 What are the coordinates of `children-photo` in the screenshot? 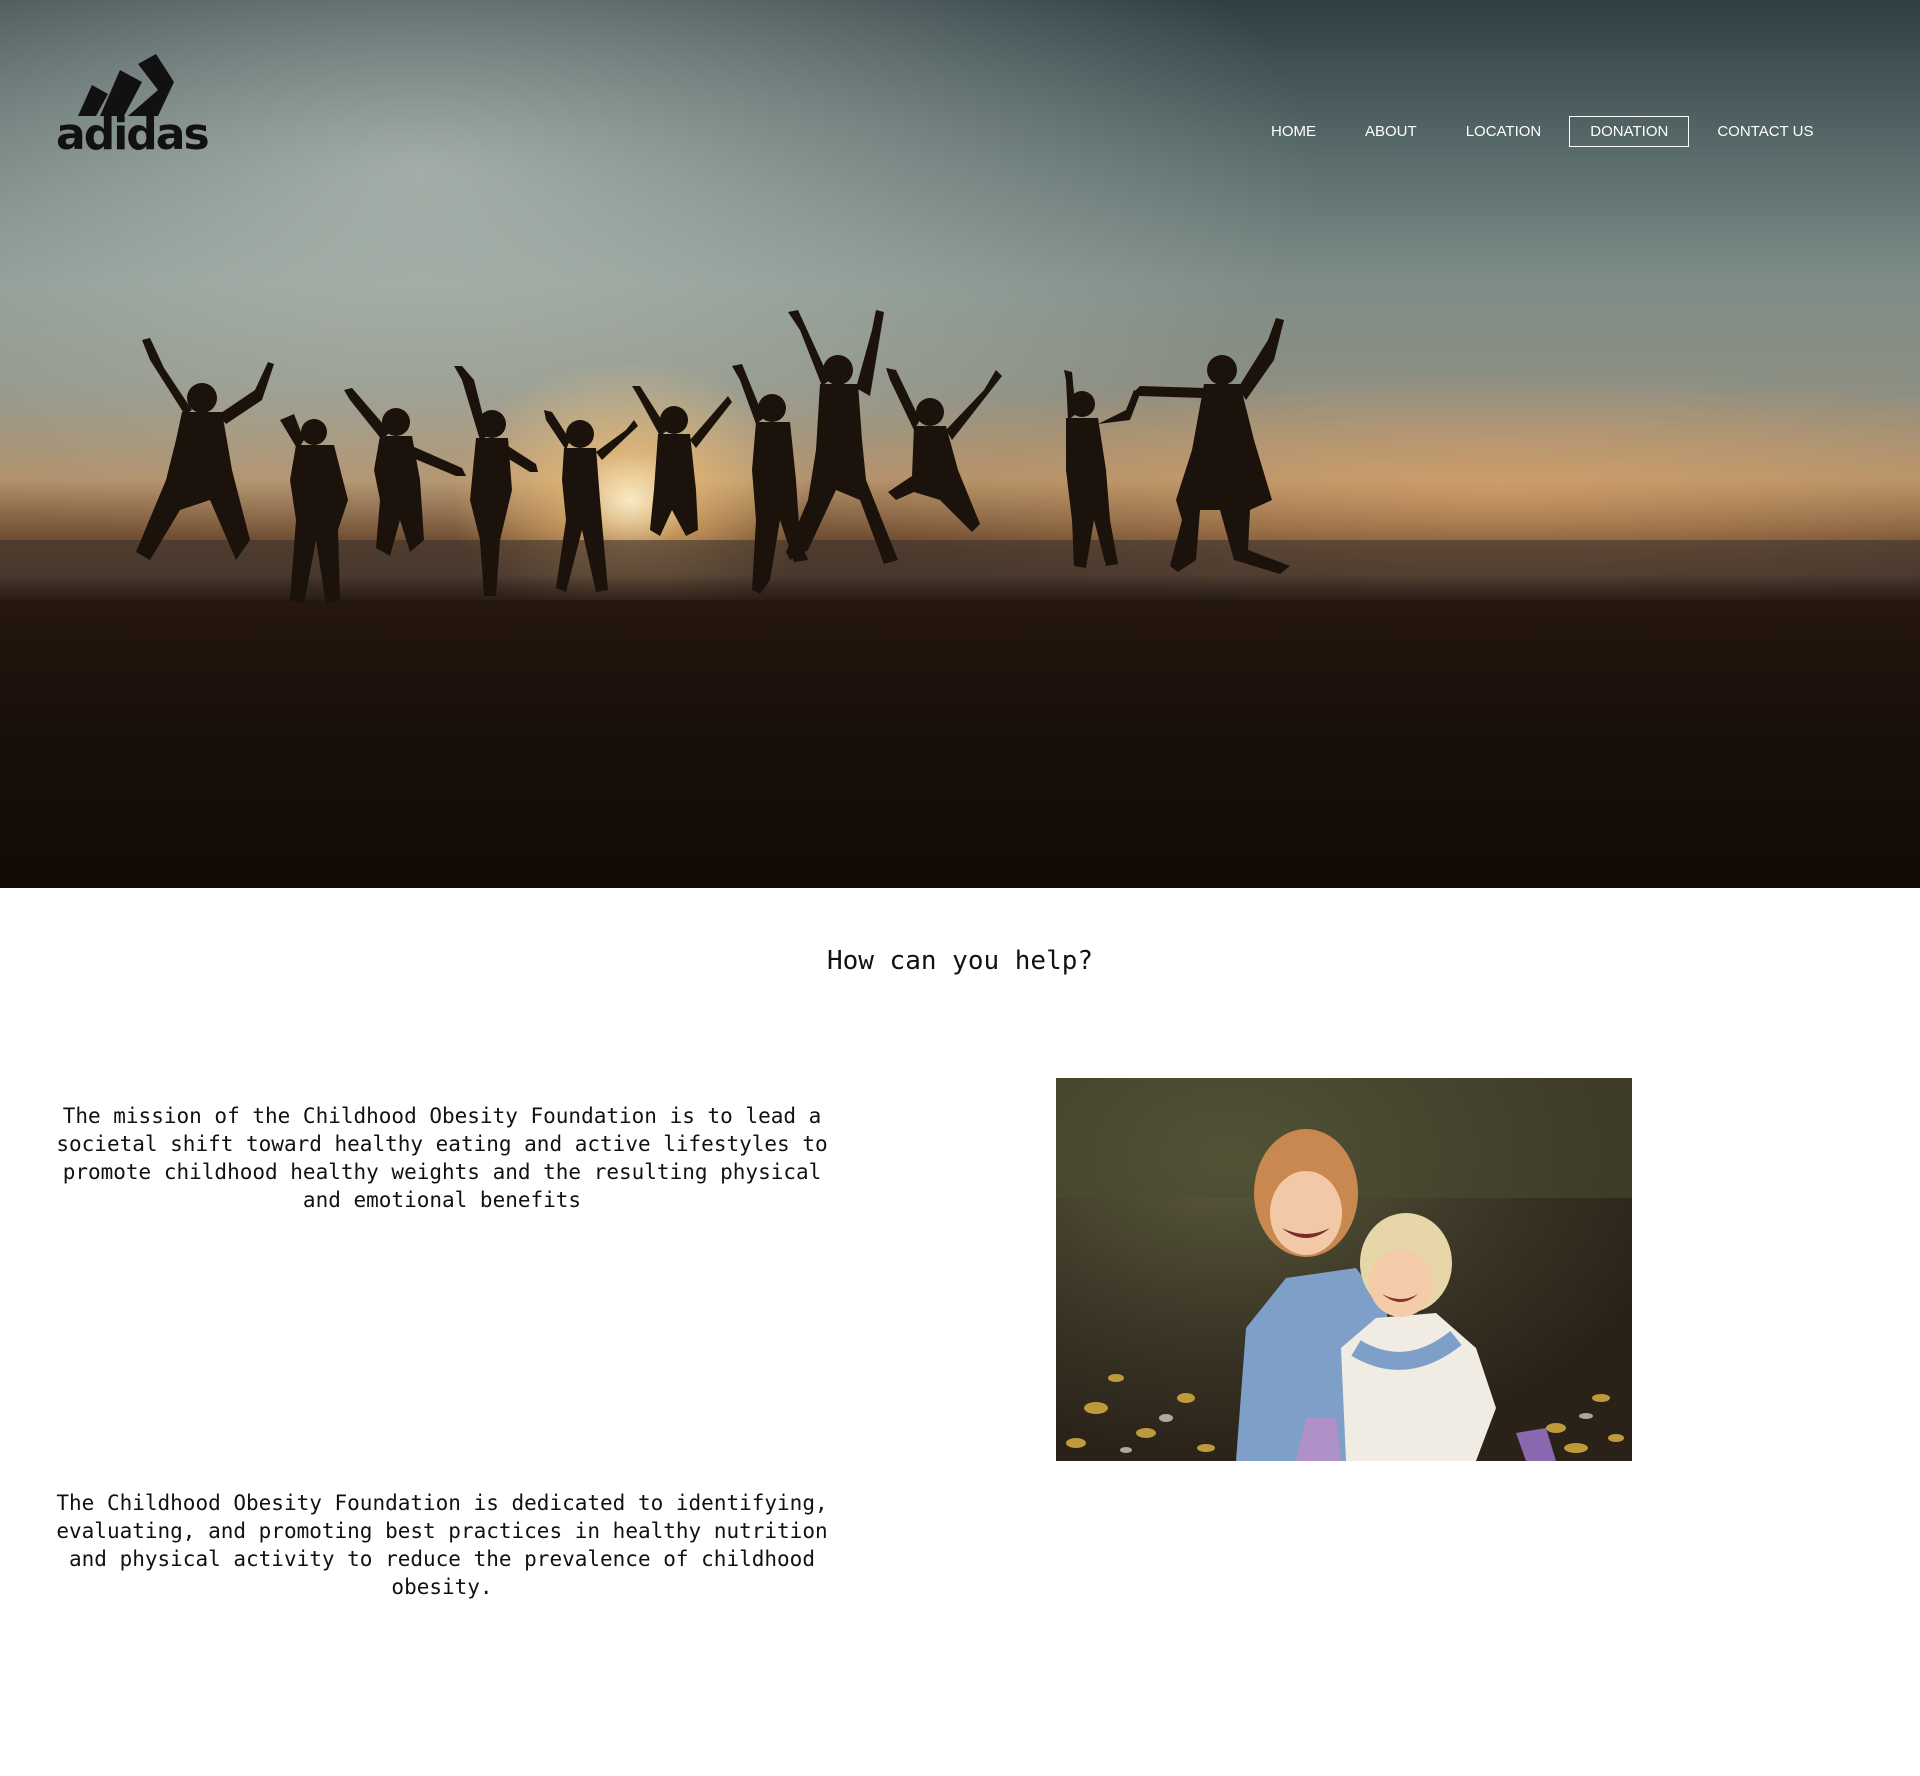 It's located at (1344, 1269).